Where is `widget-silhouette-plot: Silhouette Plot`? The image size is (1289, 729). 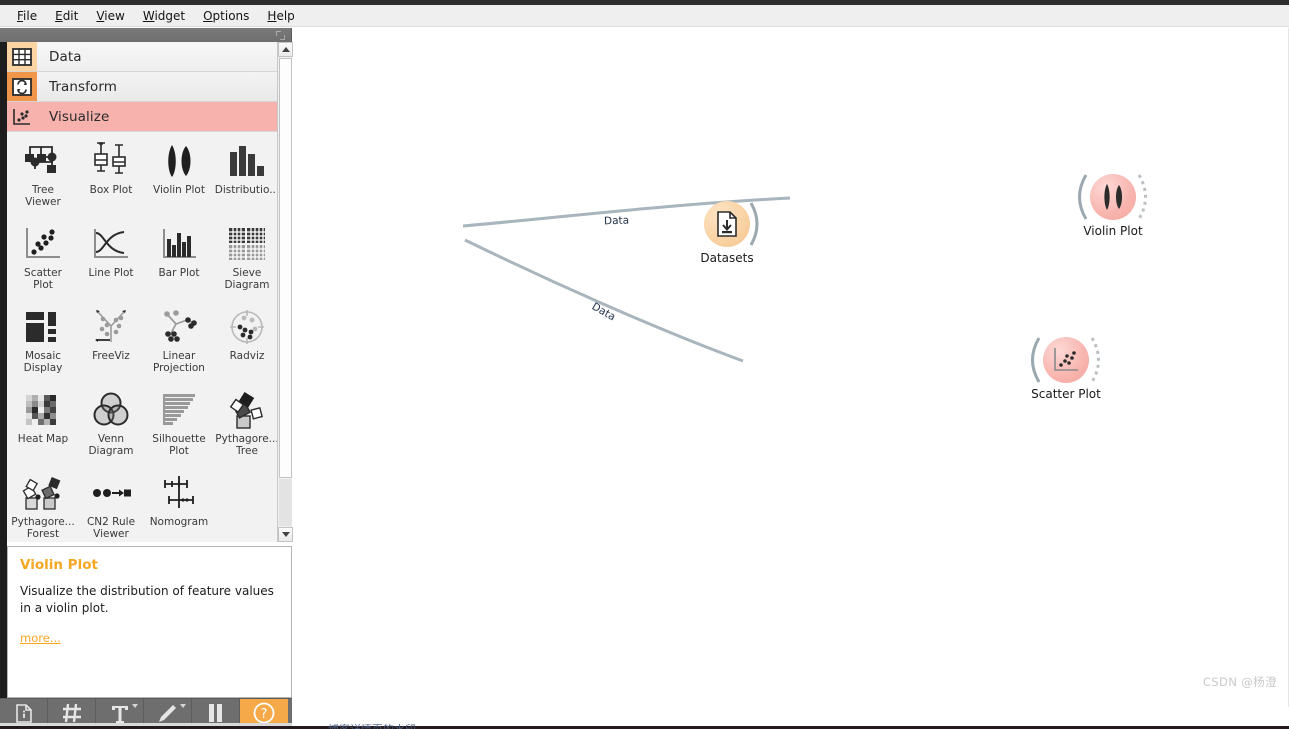 widget-silhouette-plot: Silhouette Plot is located at coordinates (179, 427).